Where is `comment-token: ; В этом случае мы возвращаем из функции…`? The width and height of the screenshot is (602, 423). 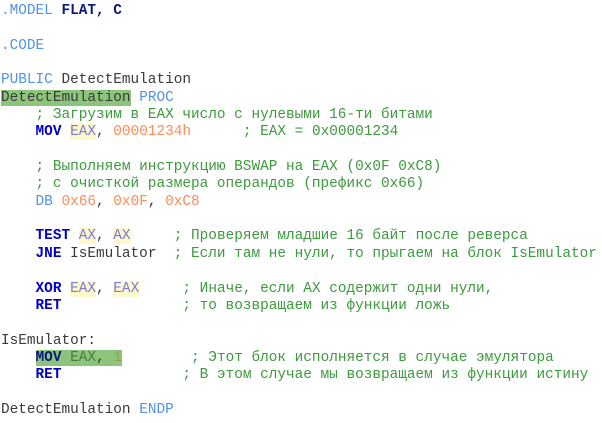
comment-token: ; В этом случае мы возвращаем из функции… is located at coordinates (385, 375).